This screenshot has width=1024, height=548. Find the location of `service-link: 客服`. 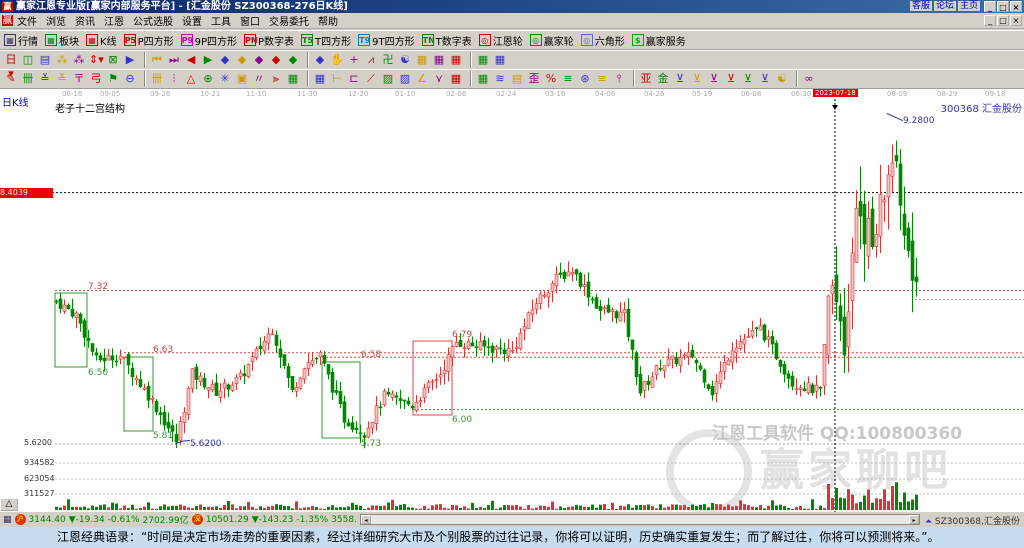

service-link: 客服 is located at coordinates (920, 6).